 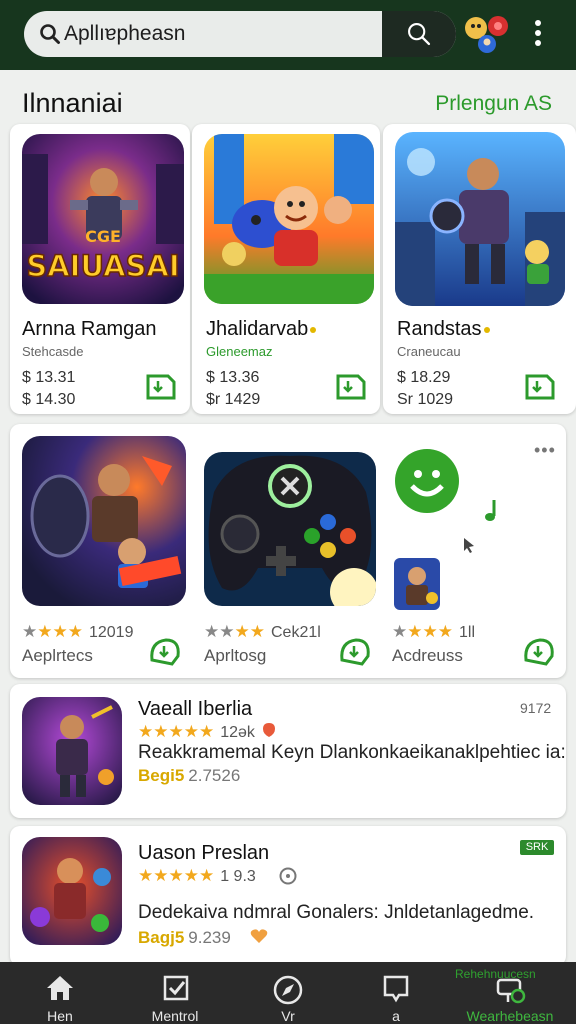 I want to click on list-item-title: Vaeall Iberlia, so click(x=195, y=709).